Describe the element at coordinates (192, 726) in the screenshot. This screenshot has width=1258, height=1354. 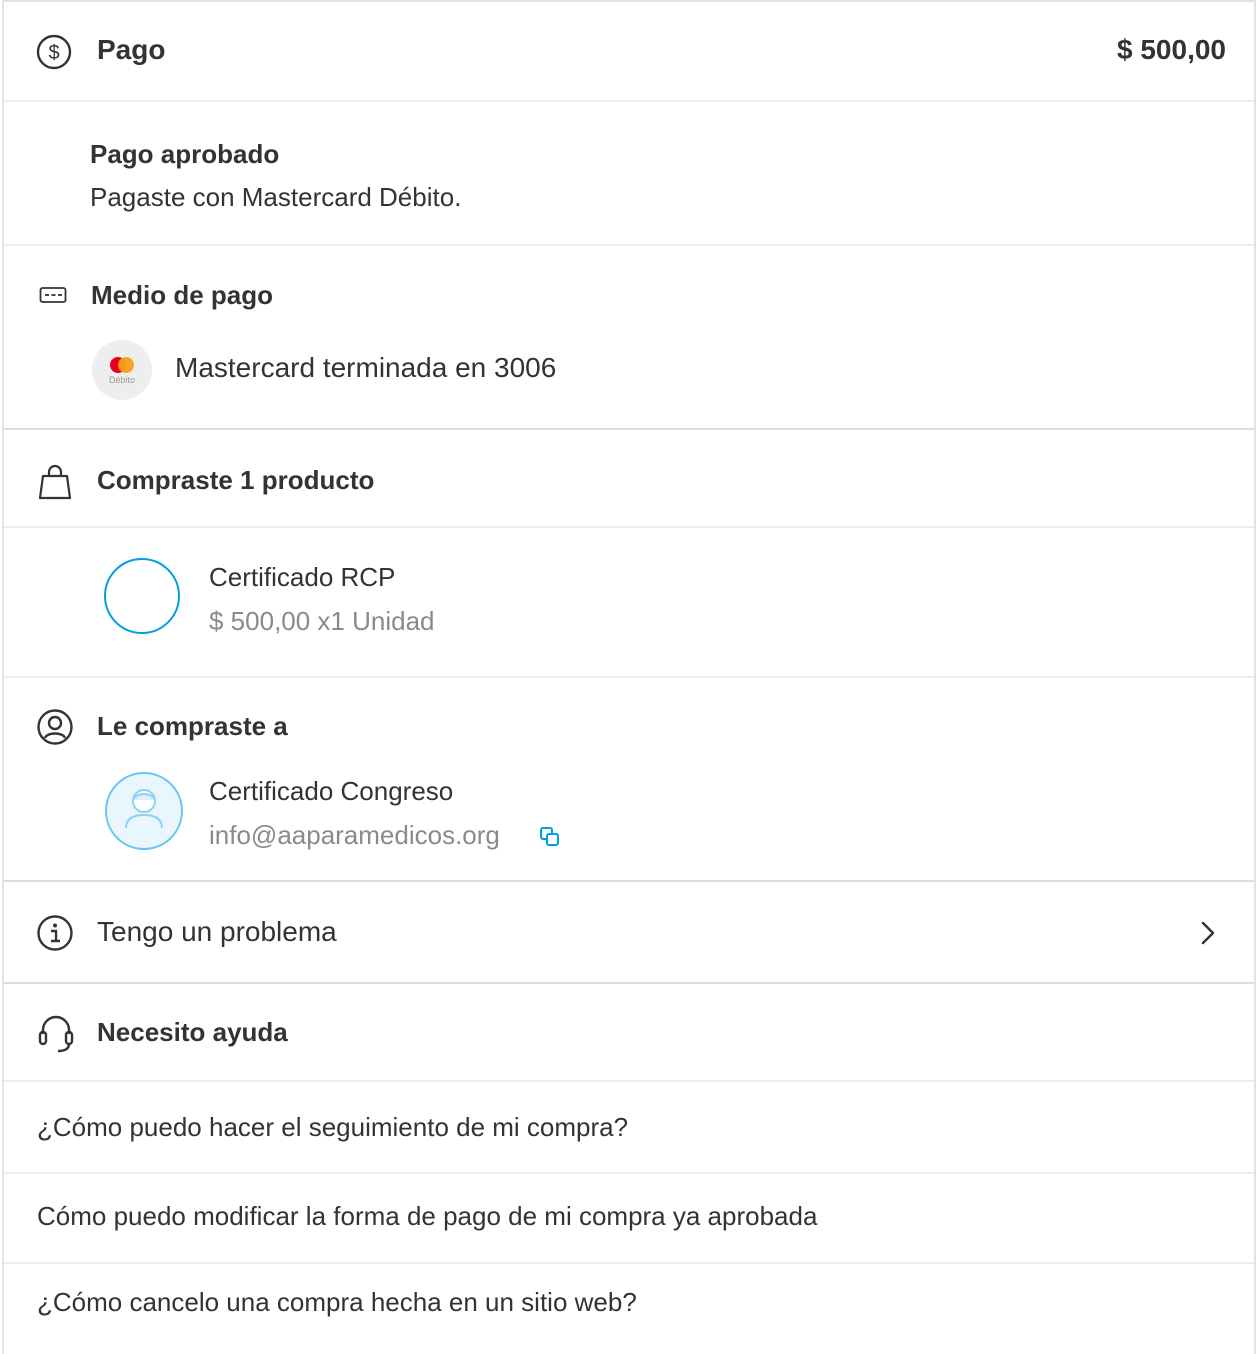
I see `seller-title: Le compraste a` at that location.